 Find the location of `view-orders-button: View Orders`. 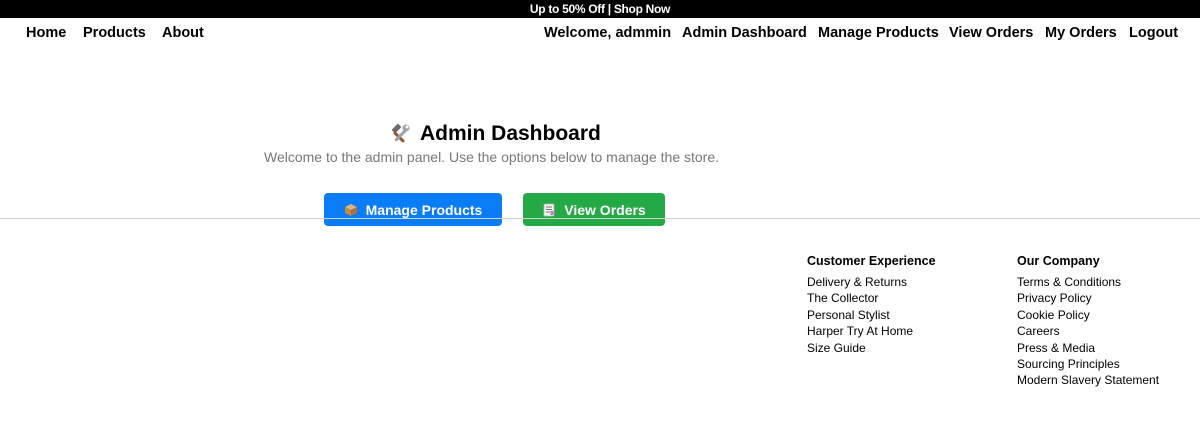

view-orders-button: View Orders is located at coordinates (594, 209).